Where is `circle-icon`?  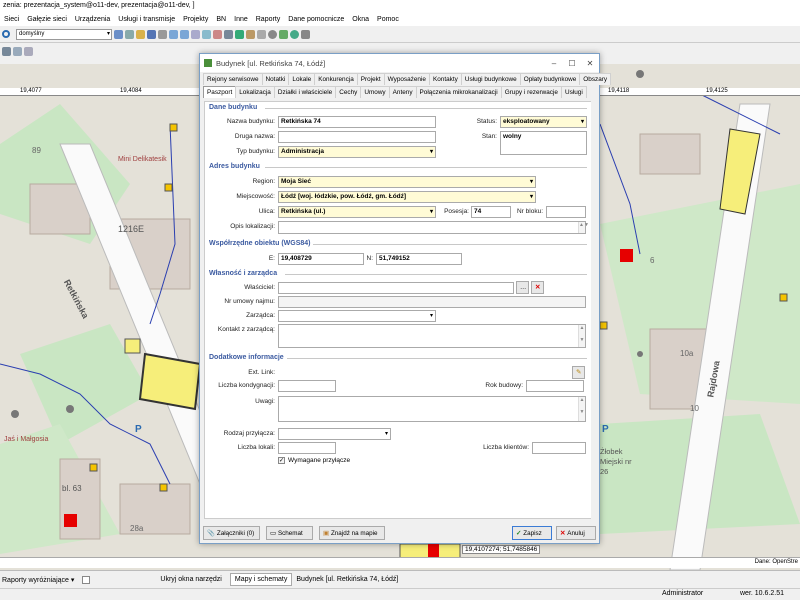 circle-icon is located at coordinates (272, 34).